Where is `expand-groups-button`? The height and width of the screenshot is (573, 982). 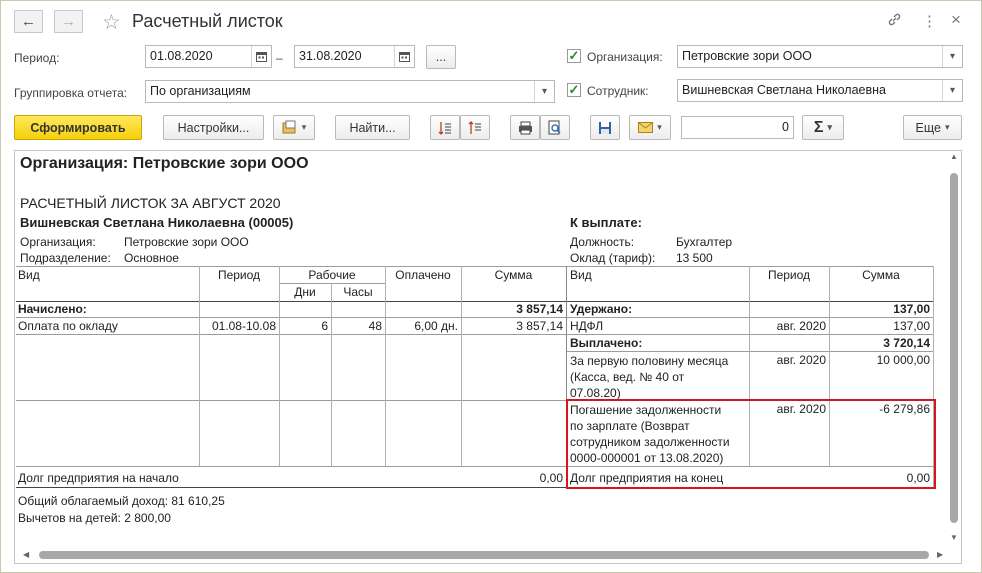
expand-groups-button is located at coordinates (445, 127).